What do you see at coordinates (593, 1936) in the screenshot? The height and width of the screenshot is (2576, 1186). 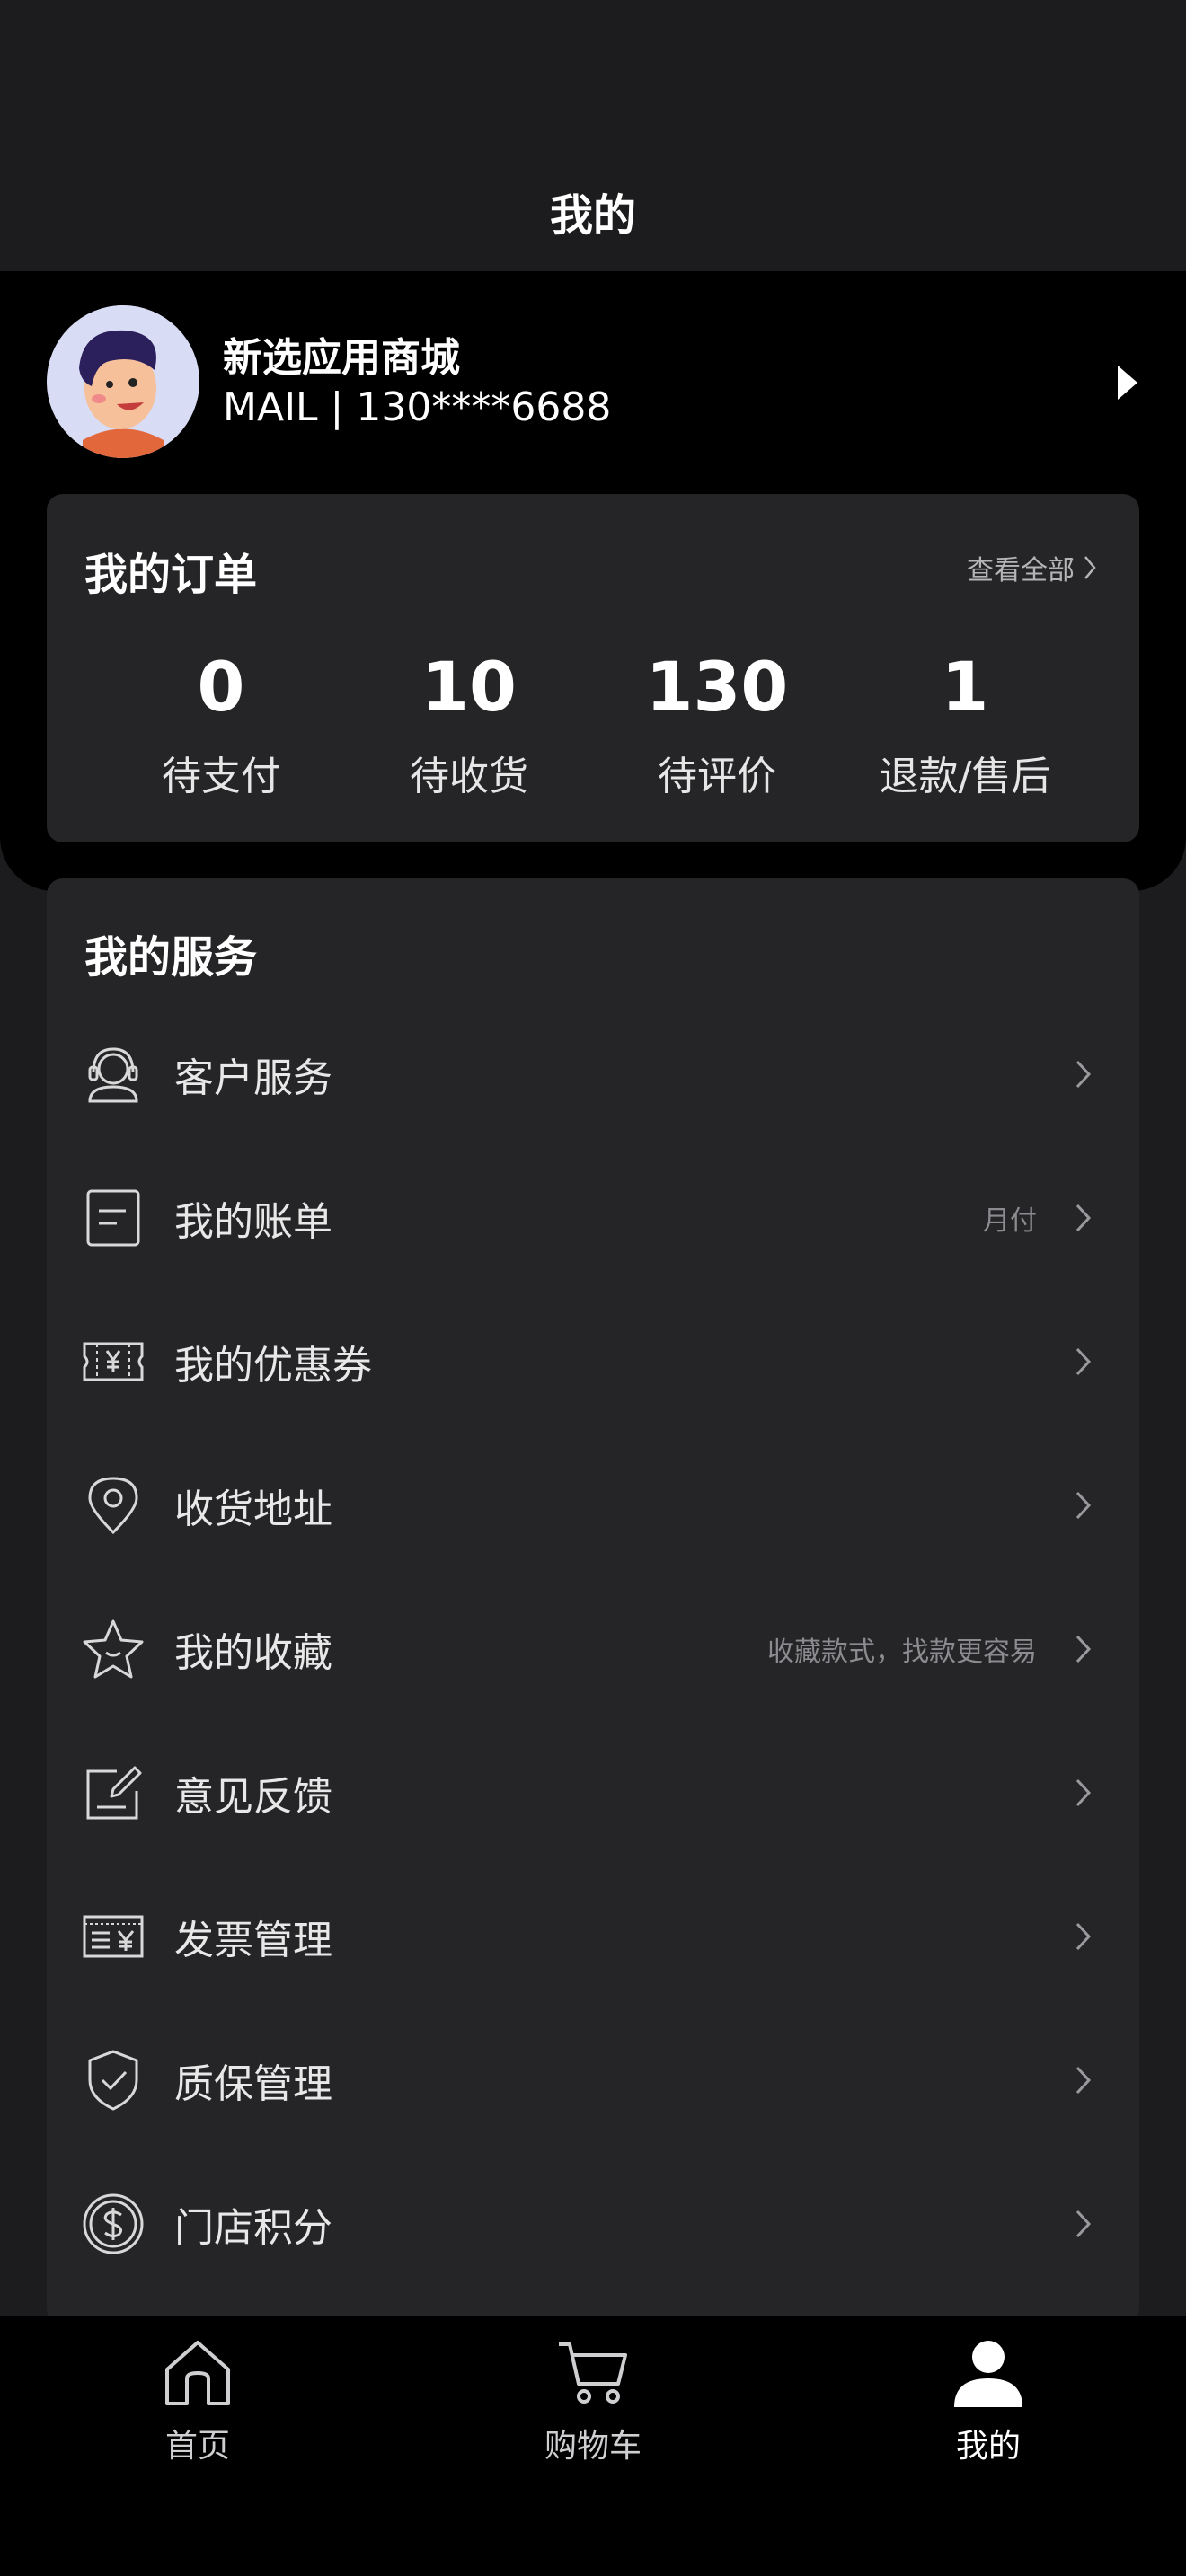 I see `service-item-invoice: 发票管理` at bounding box center [593, 1936].